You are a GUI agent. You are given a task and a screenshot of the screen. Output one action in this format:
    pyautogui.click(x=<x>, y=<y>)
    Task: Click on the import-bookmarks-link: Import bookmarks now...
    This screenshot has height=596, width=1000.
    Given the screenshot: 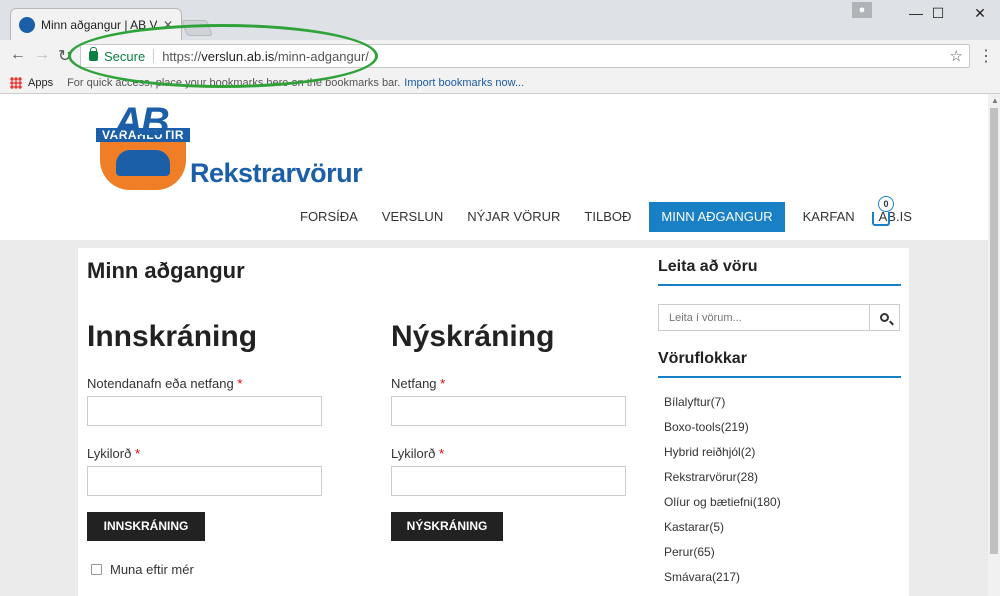 What is the action you would take?
    pyautogui.click(x=464, y=83)
    